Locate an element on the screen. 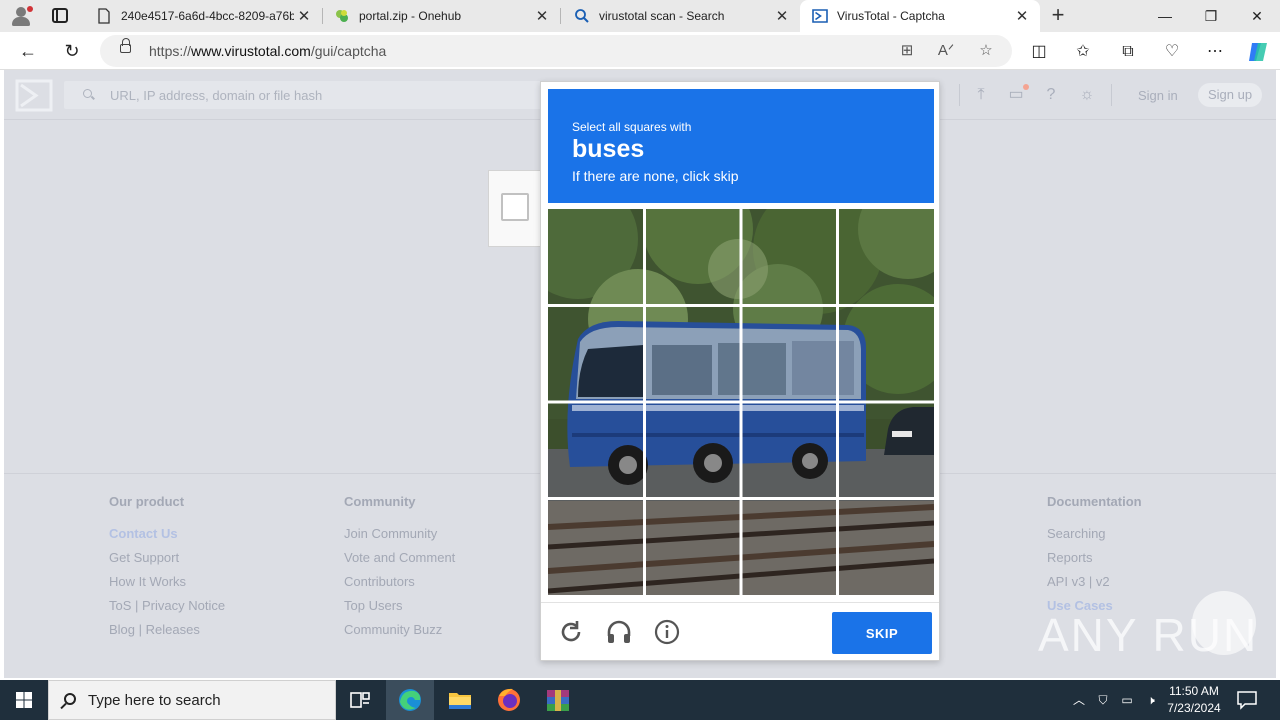  tab-virustotal: VirusTotal - Captcha ✕ is located at coordinates (920, 16).